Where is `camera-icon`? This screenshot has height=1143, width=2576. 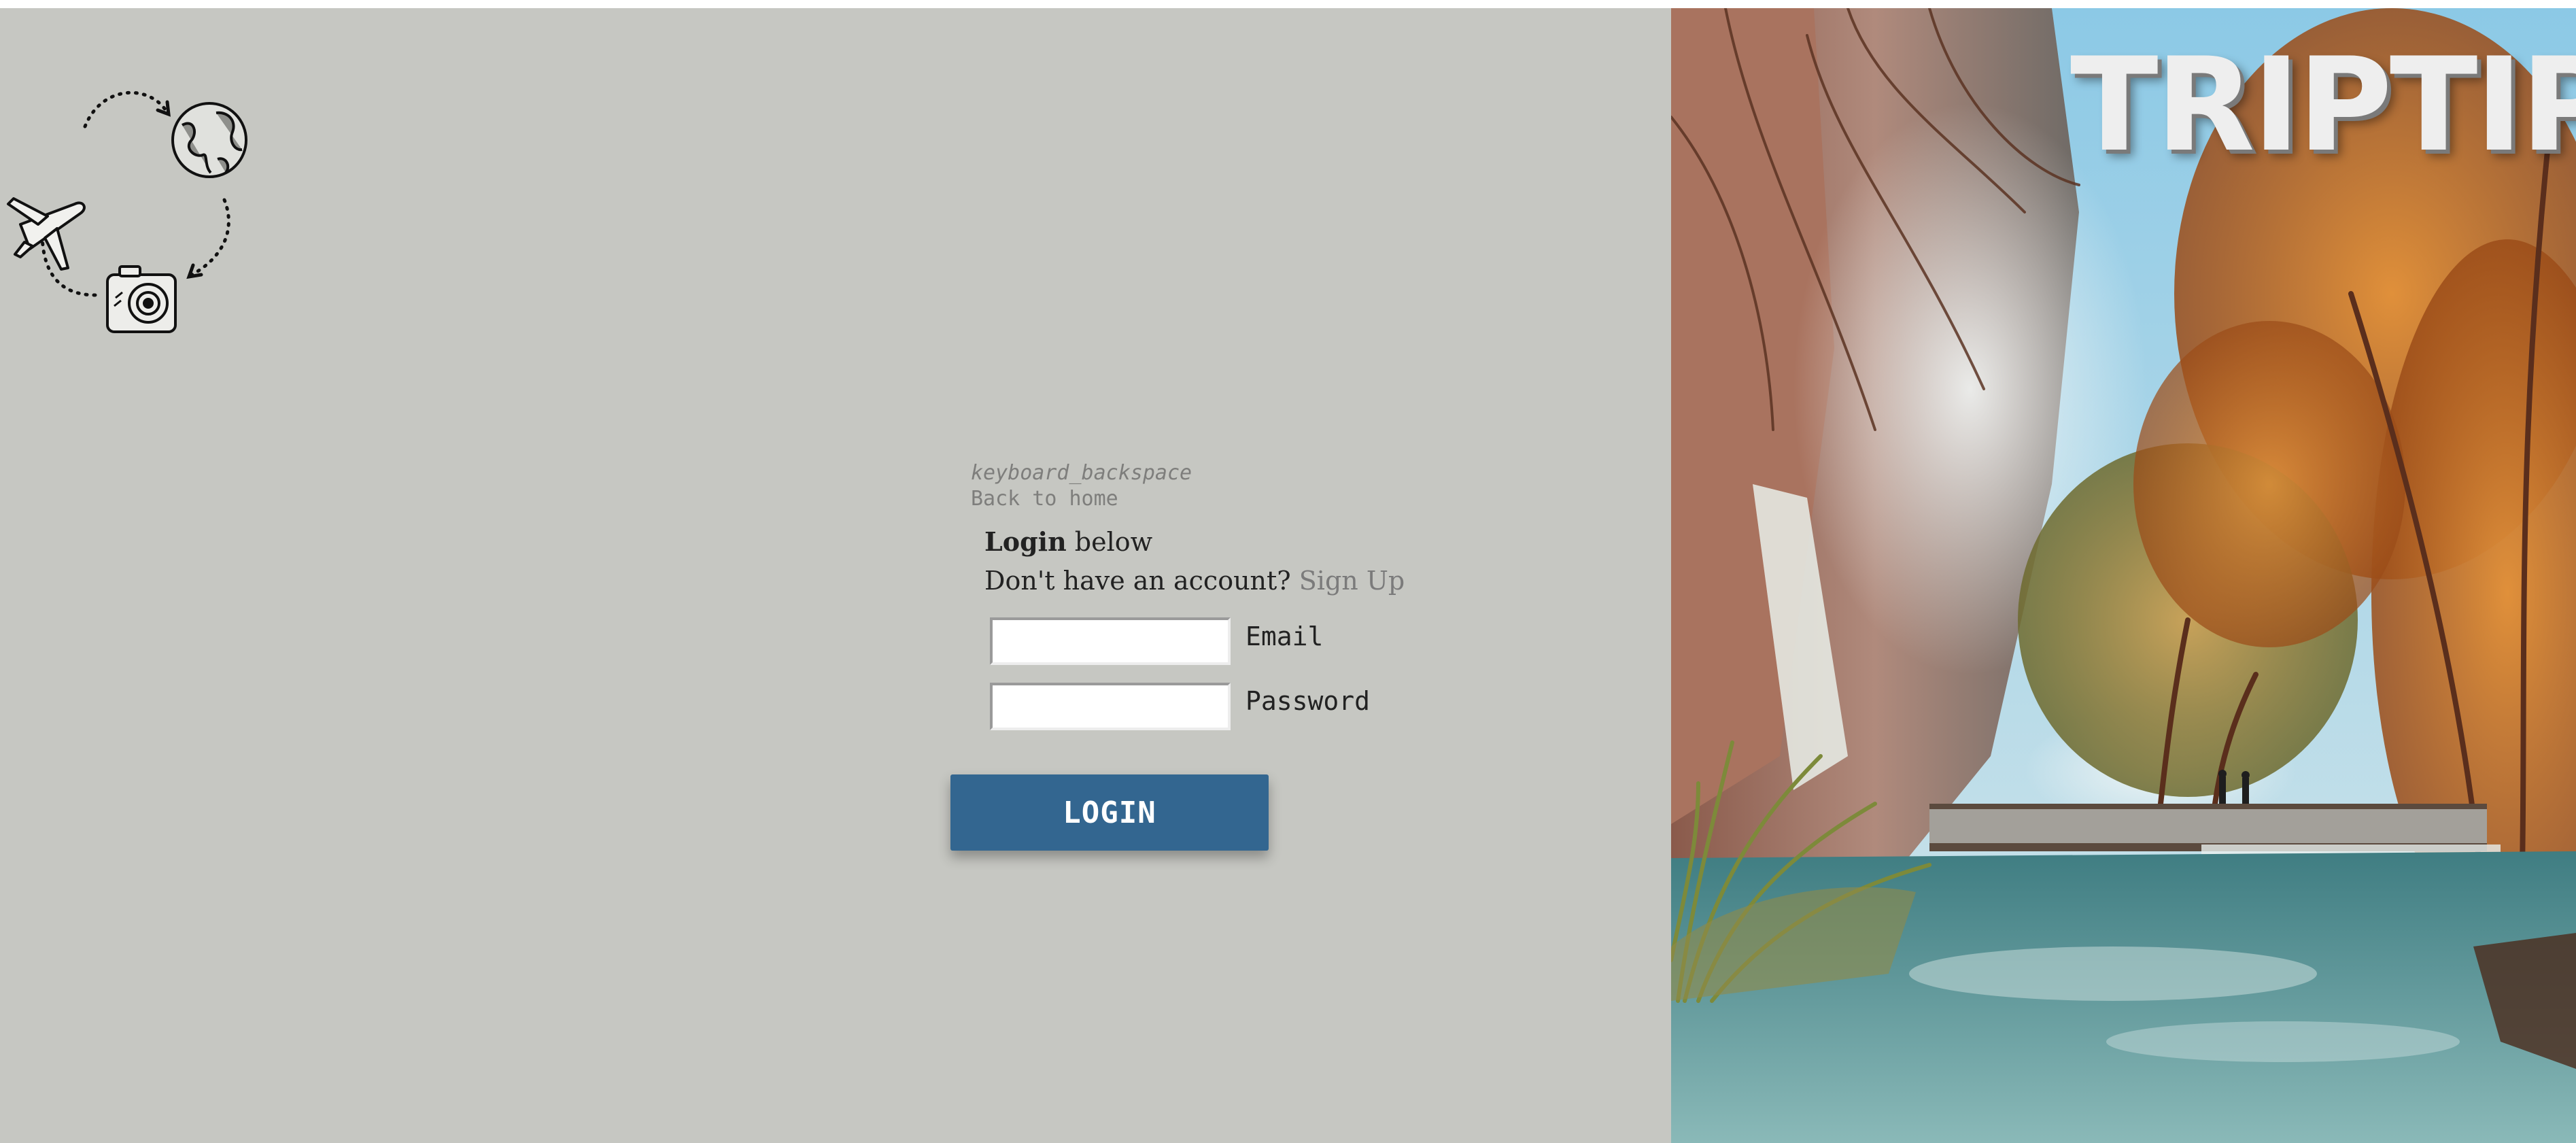
camera-icon is located at coordinates (141, 299).